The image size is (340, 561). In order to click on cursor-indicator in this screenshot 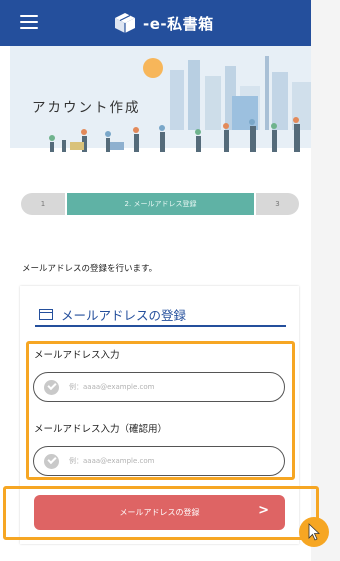, I will do `click(314, 532)`.